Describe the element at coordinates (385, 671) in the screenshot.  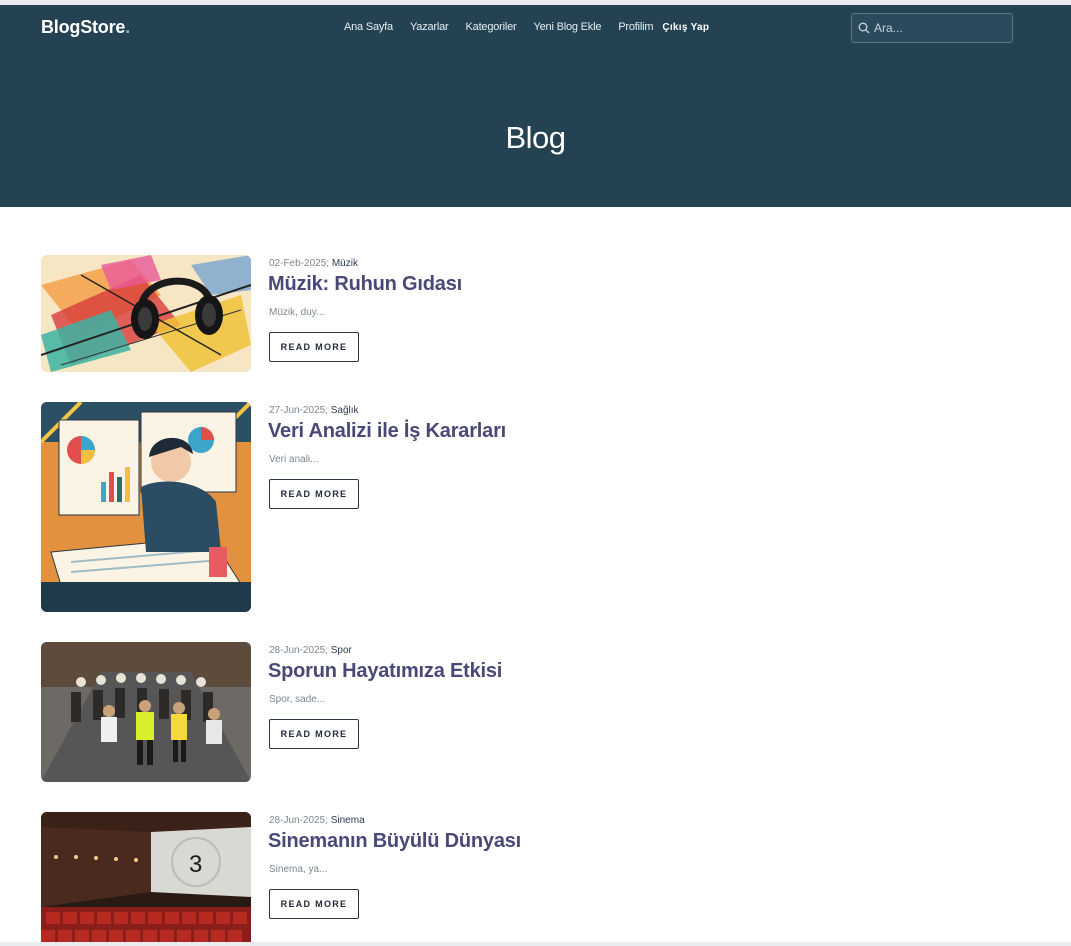
I see `post-title: Sporun Hayatımıza Etkisi` at that location.